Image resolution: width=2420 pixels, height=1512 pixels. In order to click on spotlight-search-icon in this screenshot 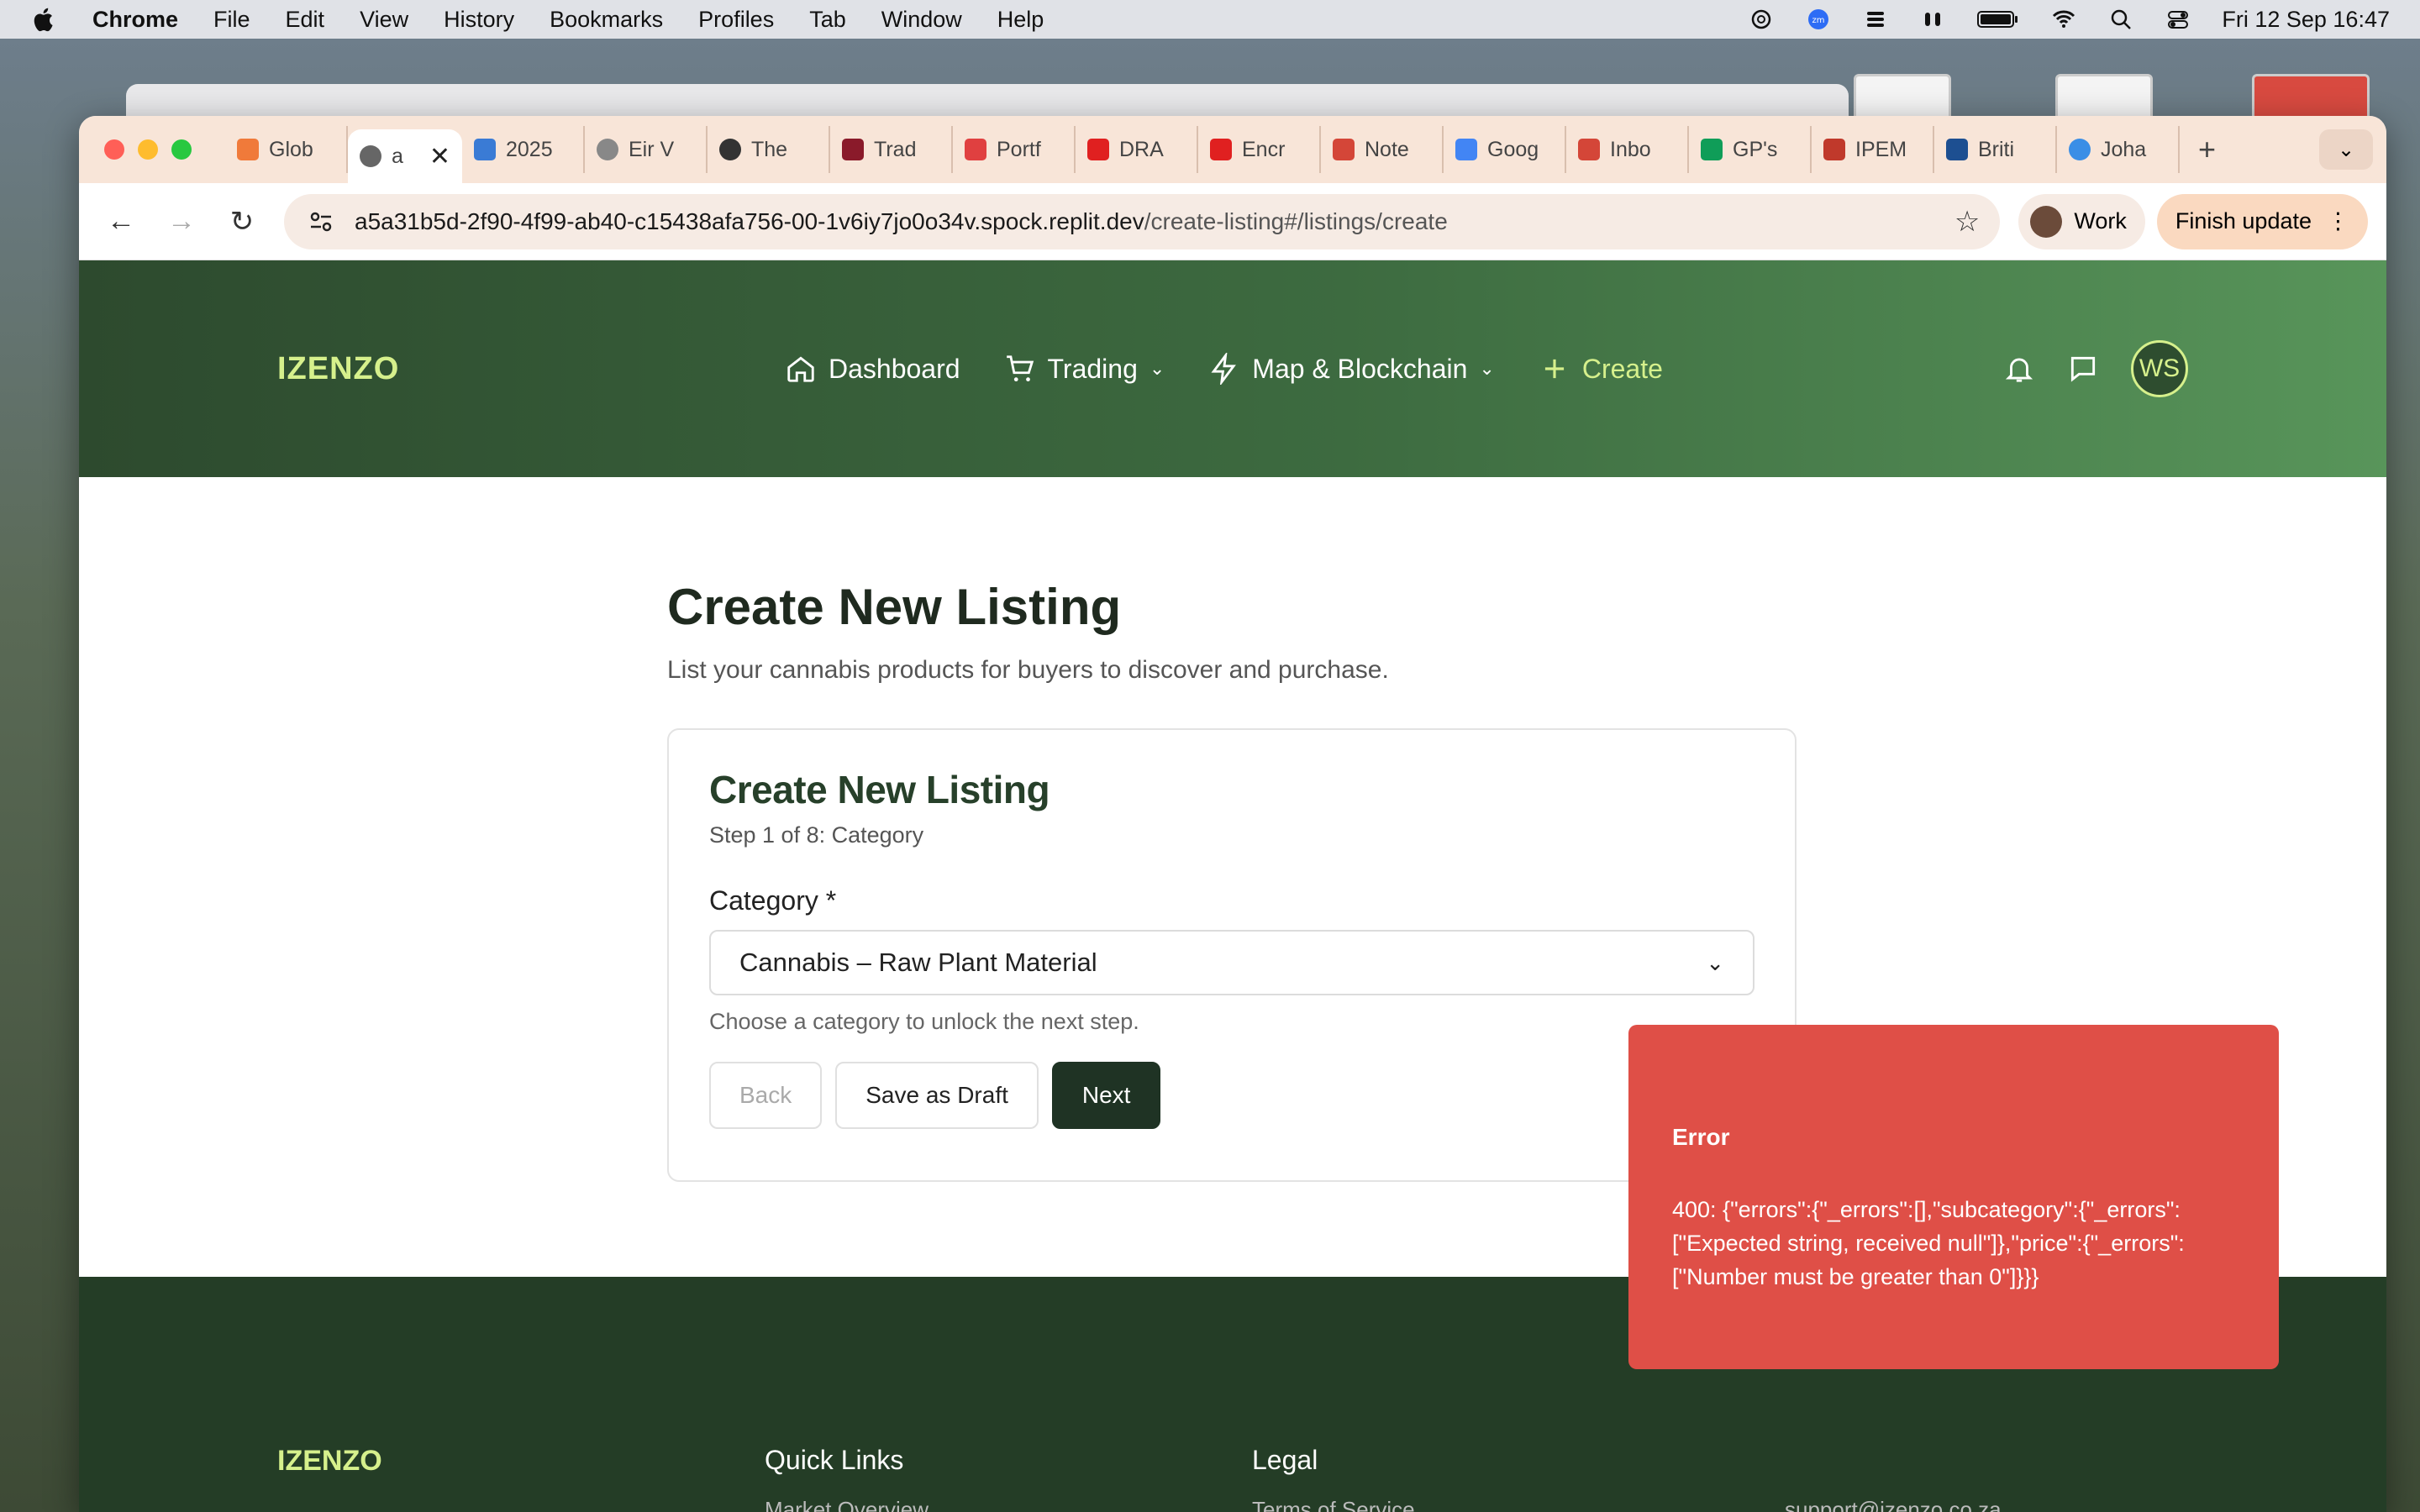, I will do `click(2120, 19)`.